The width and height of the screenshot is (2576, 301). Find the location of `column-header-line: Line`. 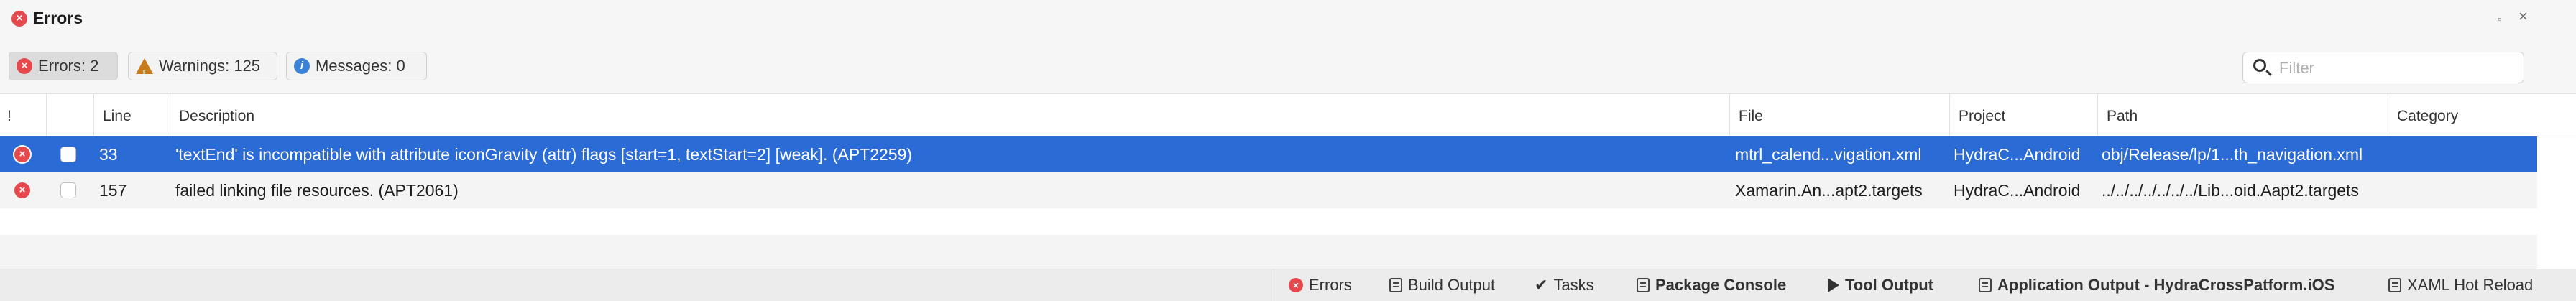

column-header-line: Line is located at coordinates (131, 115).